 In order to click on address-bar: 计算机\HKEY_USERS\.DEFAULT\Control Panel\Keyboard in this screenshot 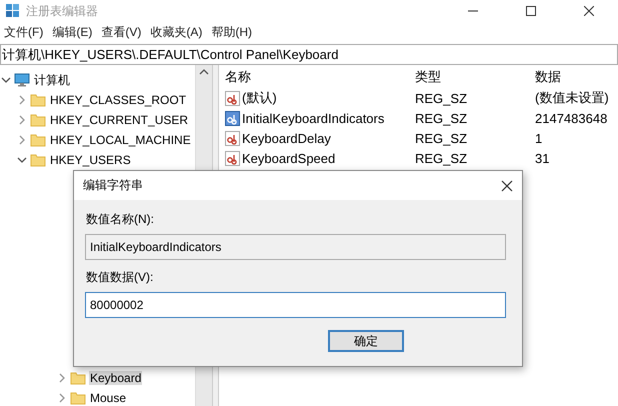, I will do `click(309, 54)`.